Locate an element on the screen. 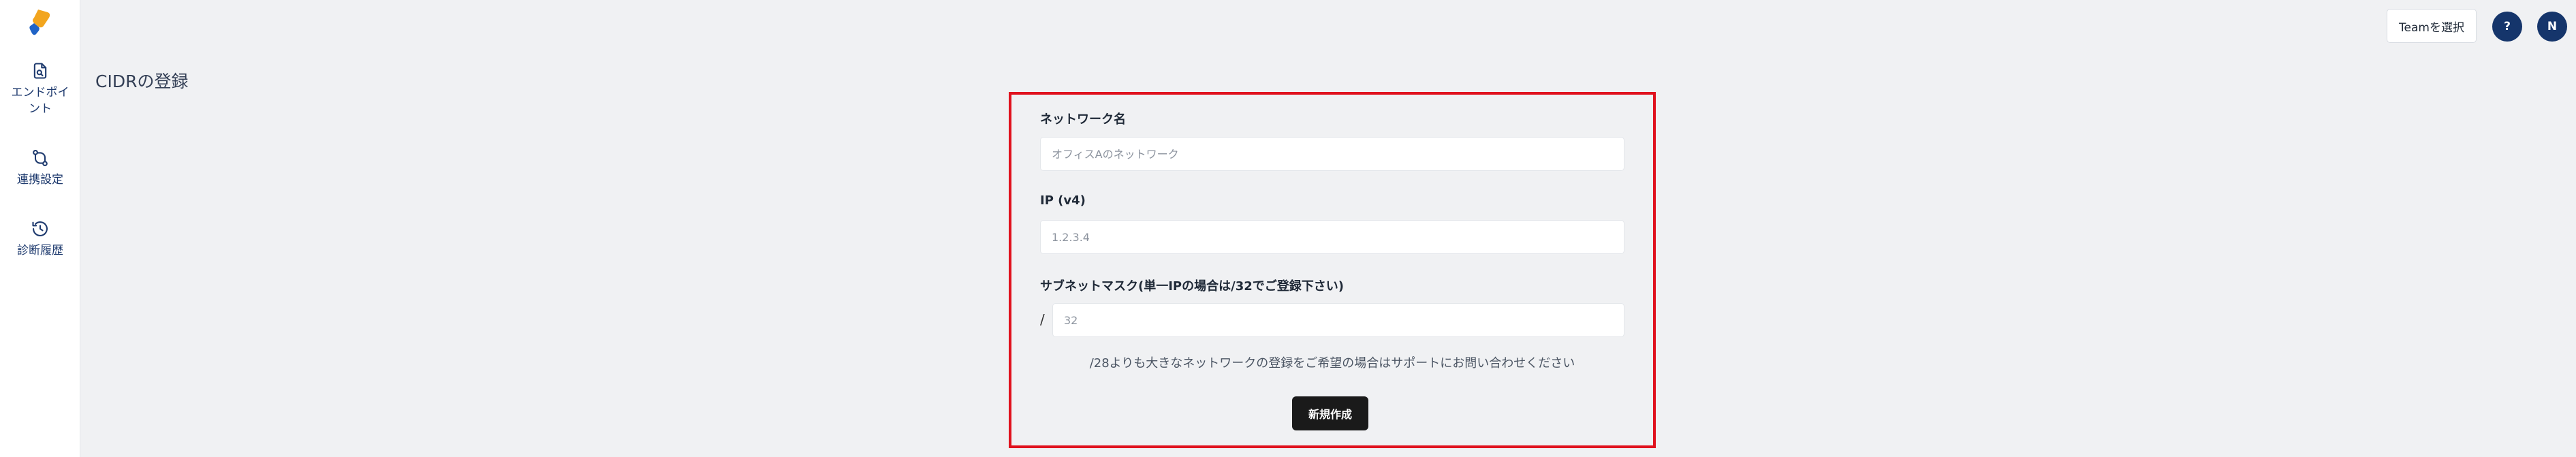 The width and height of the screenshot is (2576, 457). network-name-label: ネットワーク名 is located at coordinates (1083, 119).